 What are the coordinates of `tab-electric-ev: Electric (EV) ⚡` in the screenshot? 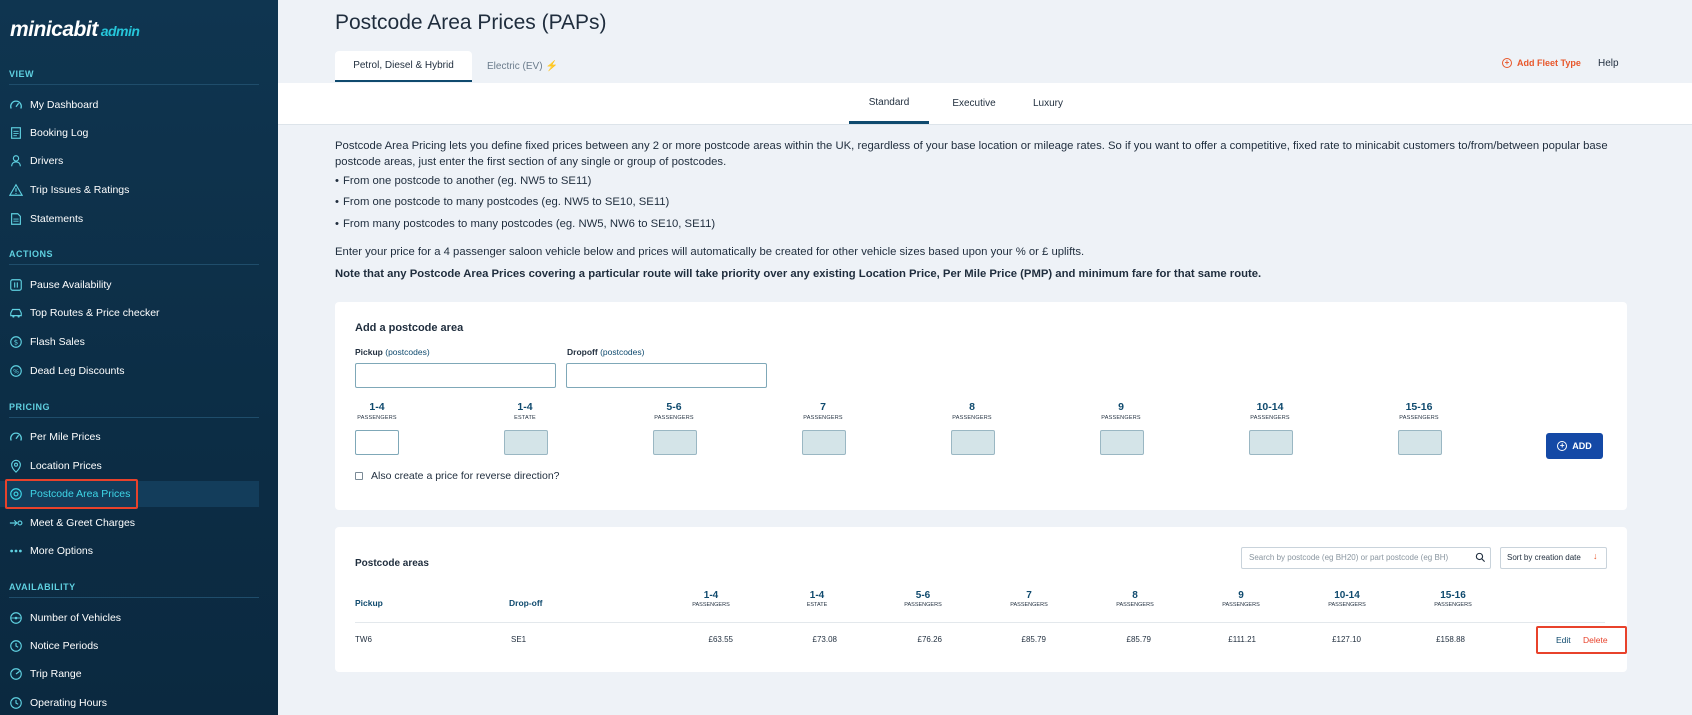 It's located at (522, 66).